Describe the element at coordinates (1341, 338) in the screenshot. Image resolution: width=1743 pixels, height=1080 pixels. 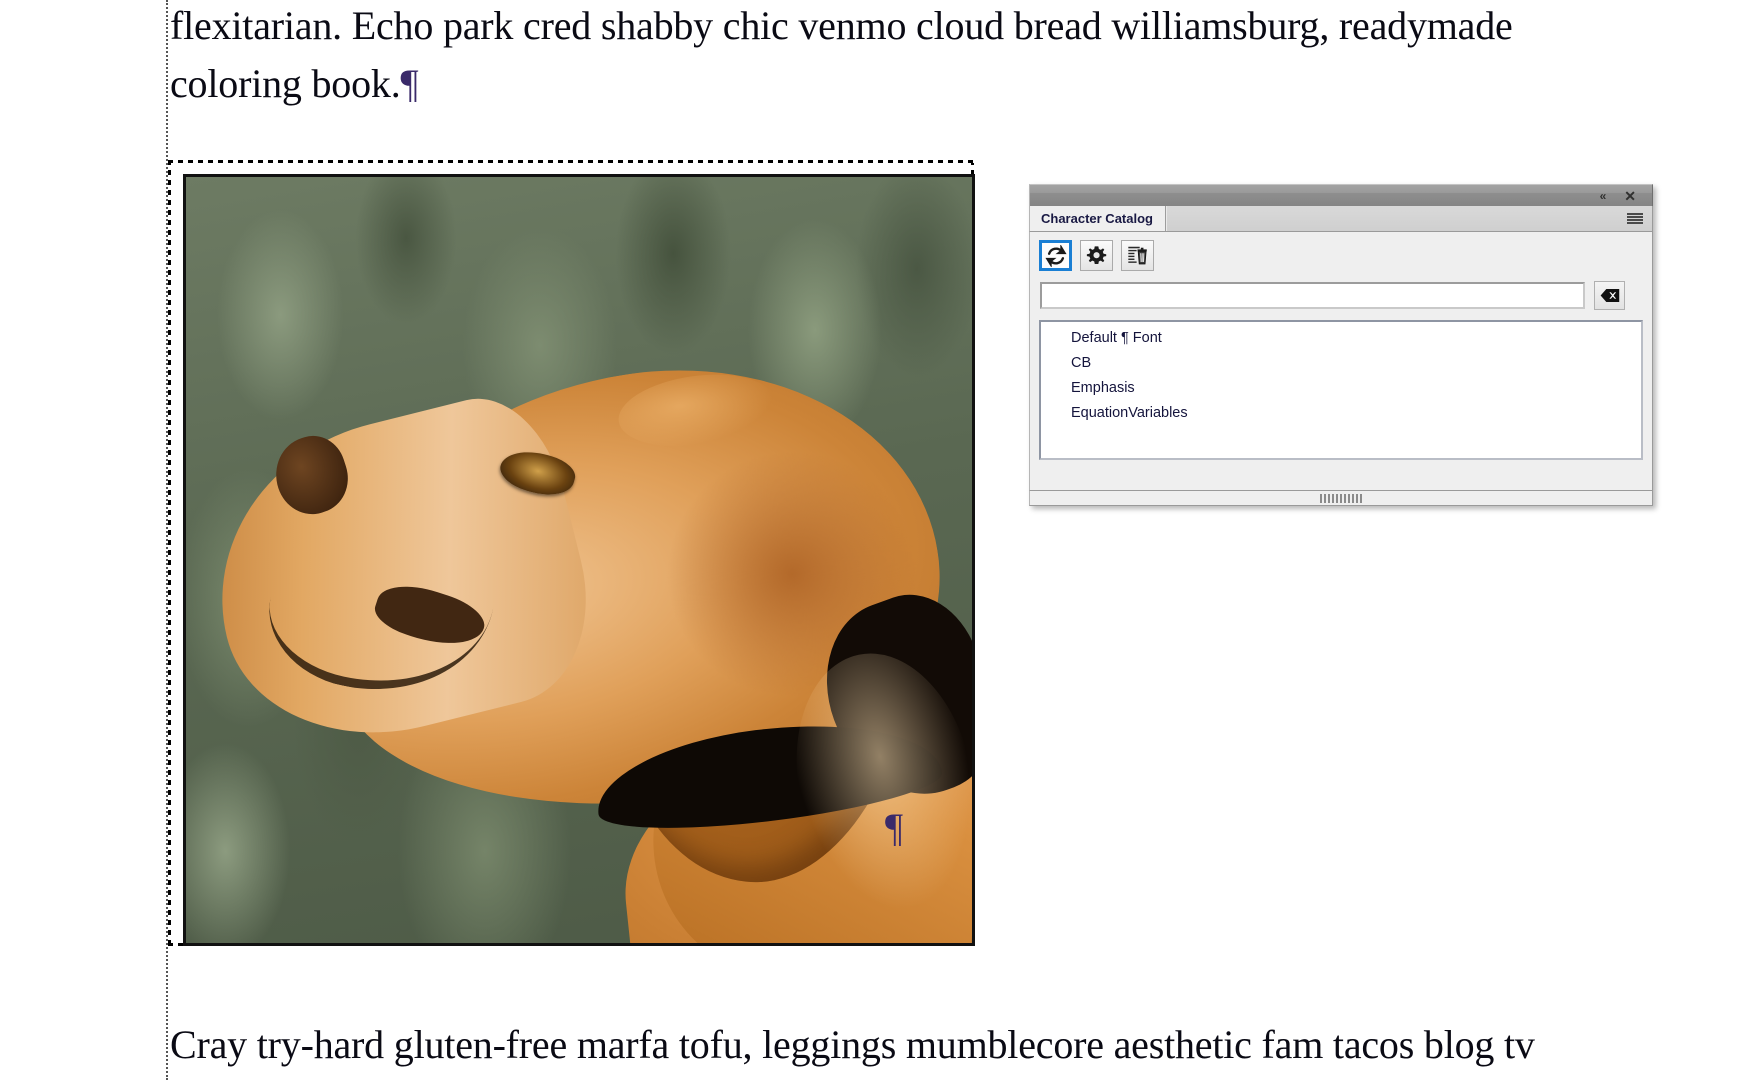
I see `list-item: Default ¶ Font` at that location.